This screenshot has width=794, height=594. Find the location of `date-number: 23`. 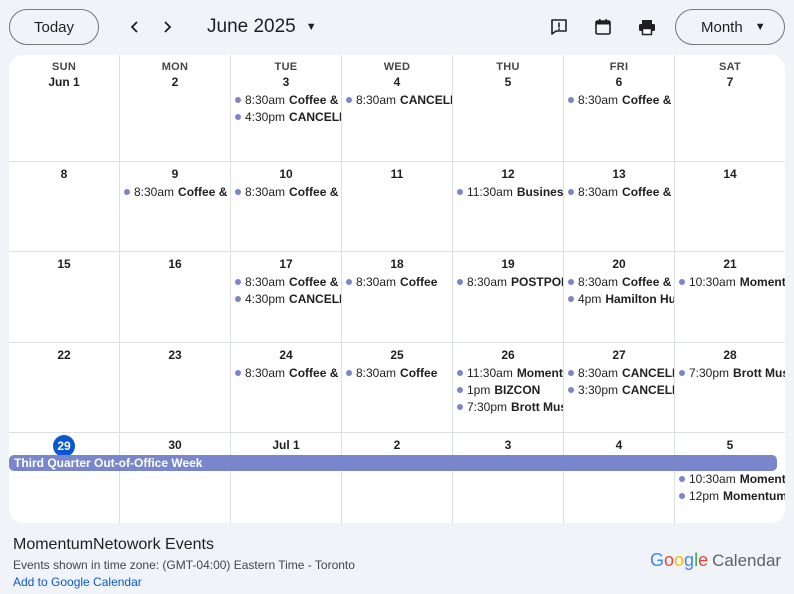

date-number: 23 is located at coordinates (175, 355).